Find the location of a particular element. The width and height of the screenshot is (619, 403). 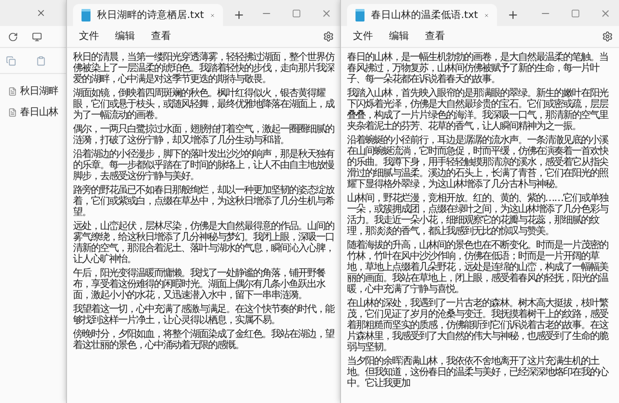

file-item: 春日山林 is located at coordinates (37, 112).